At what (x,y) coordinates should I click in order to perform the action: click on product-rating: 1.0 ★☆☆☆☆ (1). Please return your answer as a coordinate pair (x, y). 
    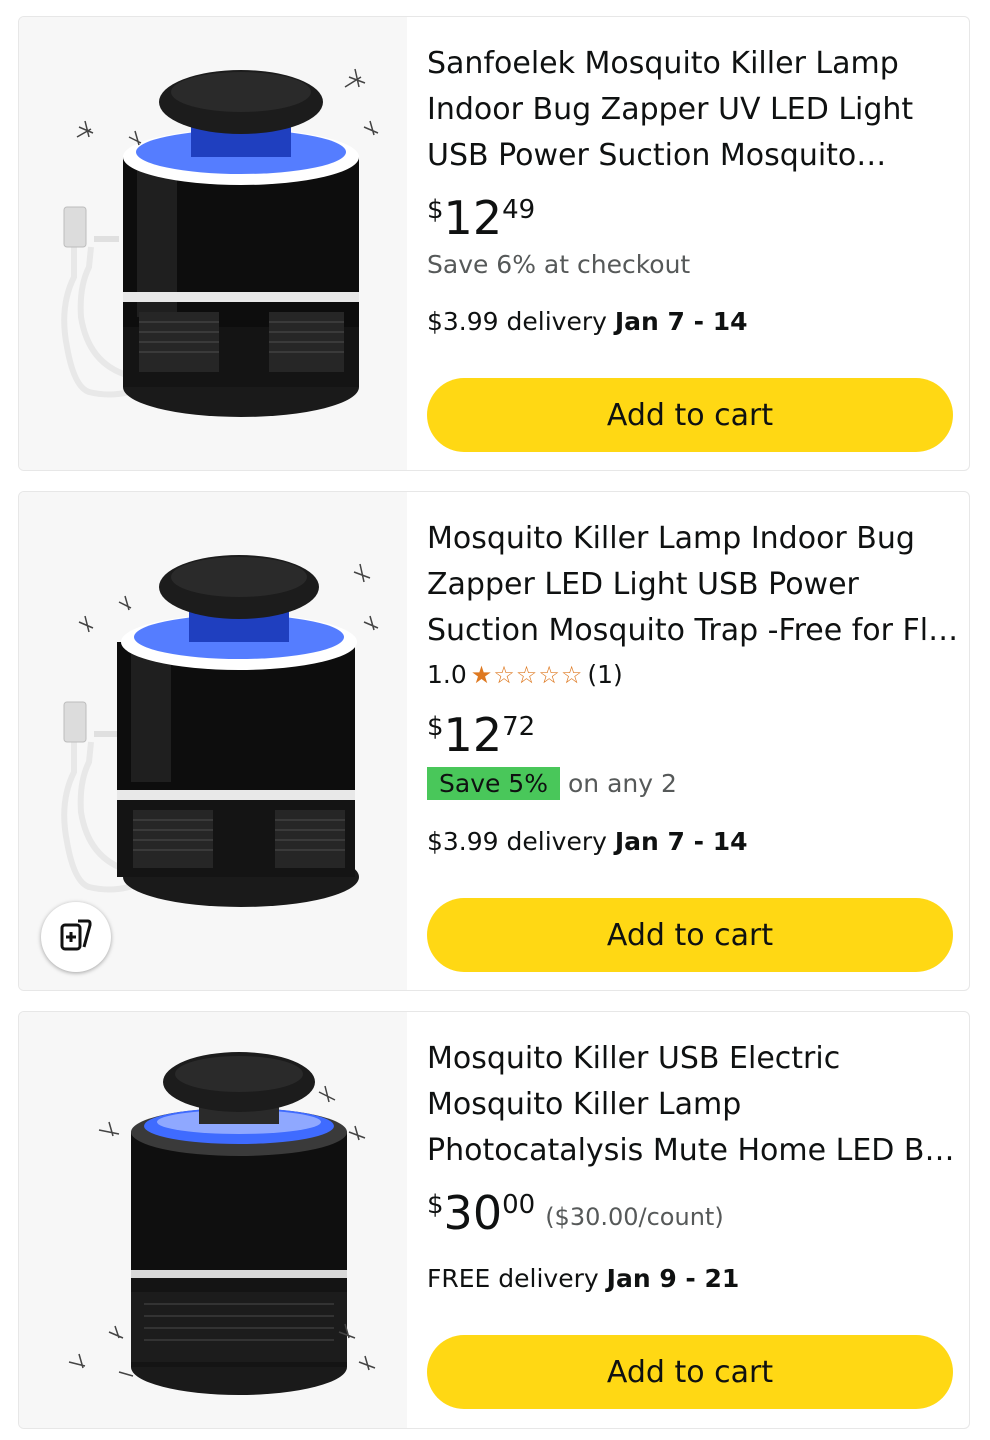
    Looking at the image, I should click on (525, 674).